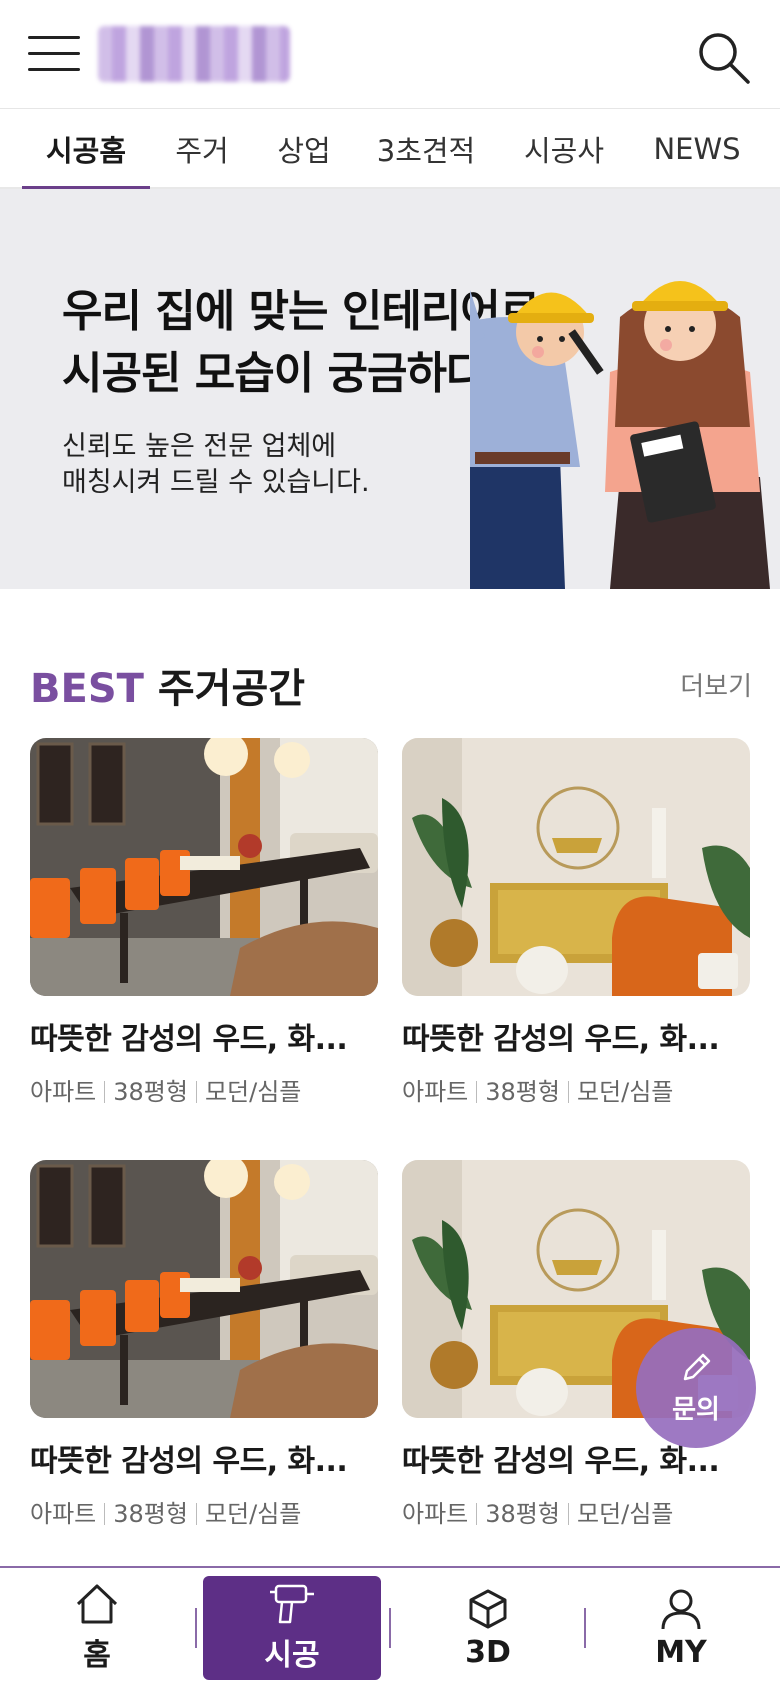 Image resolution: width=780 pixels, height=1688 pixels. What do you see at coordinates (86, 149) in the screenshot?
I see `tab-construction-home: 시공홈` at bounding box center [86, 149].